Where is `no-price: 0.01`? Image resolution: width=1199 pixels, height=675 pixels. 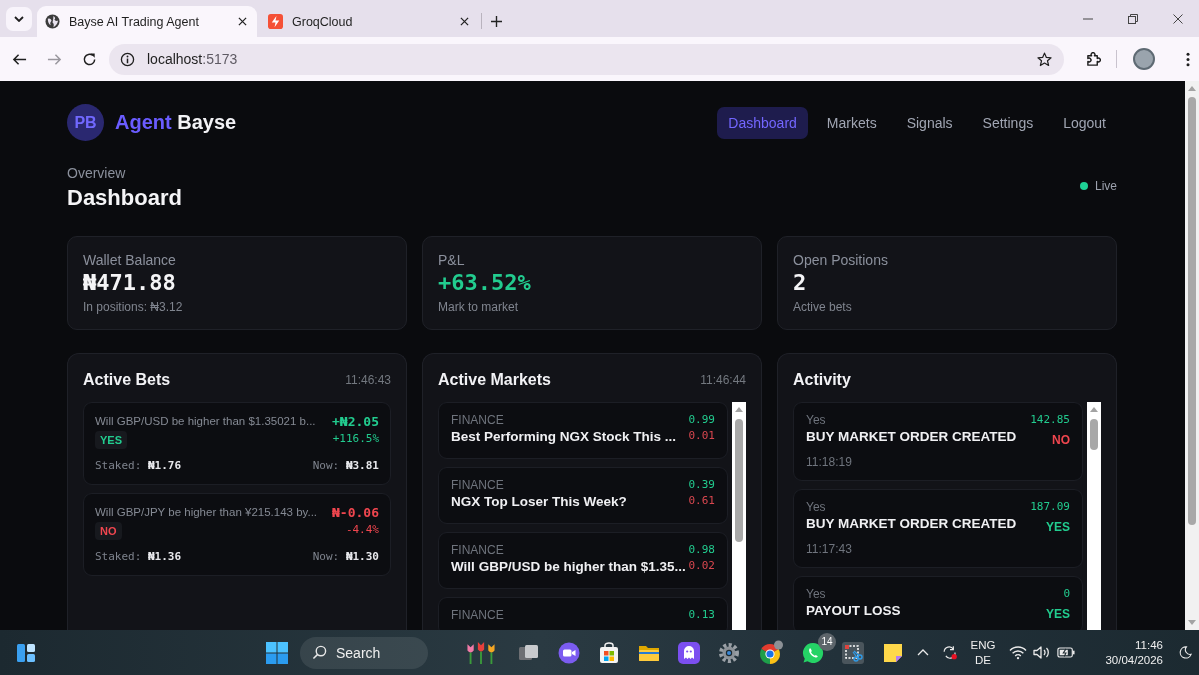 no-price: 0.01 is located at coordinates (701, 436).